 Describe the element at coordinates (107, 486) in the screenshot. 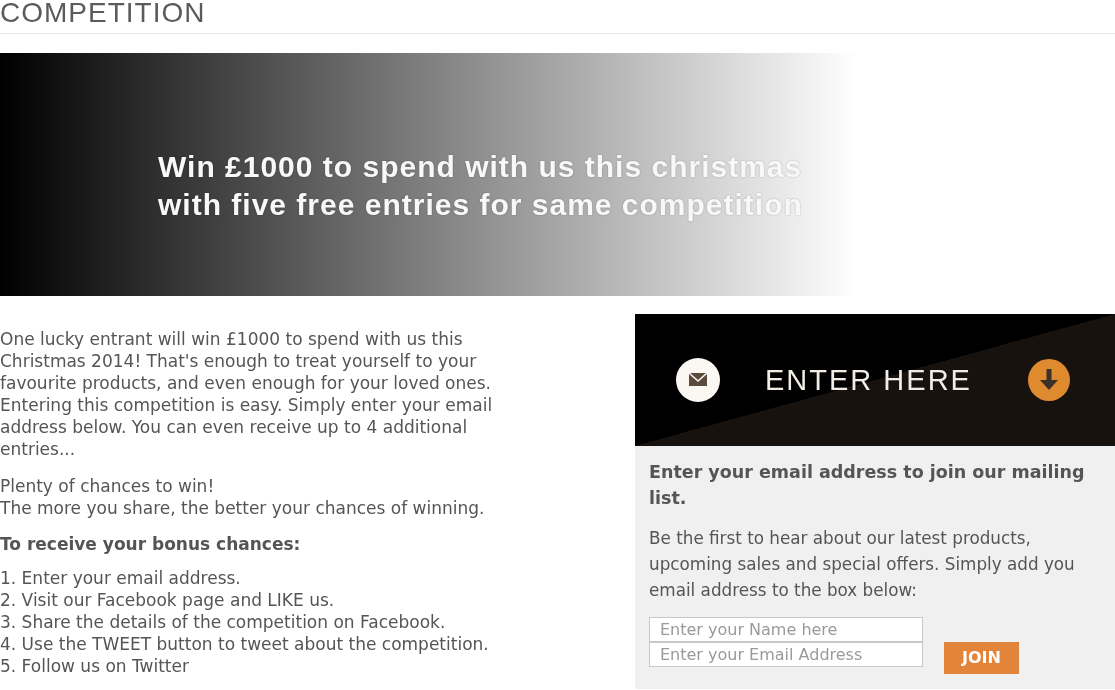

I see `body-text: Plenty of chances to win!` at that location.